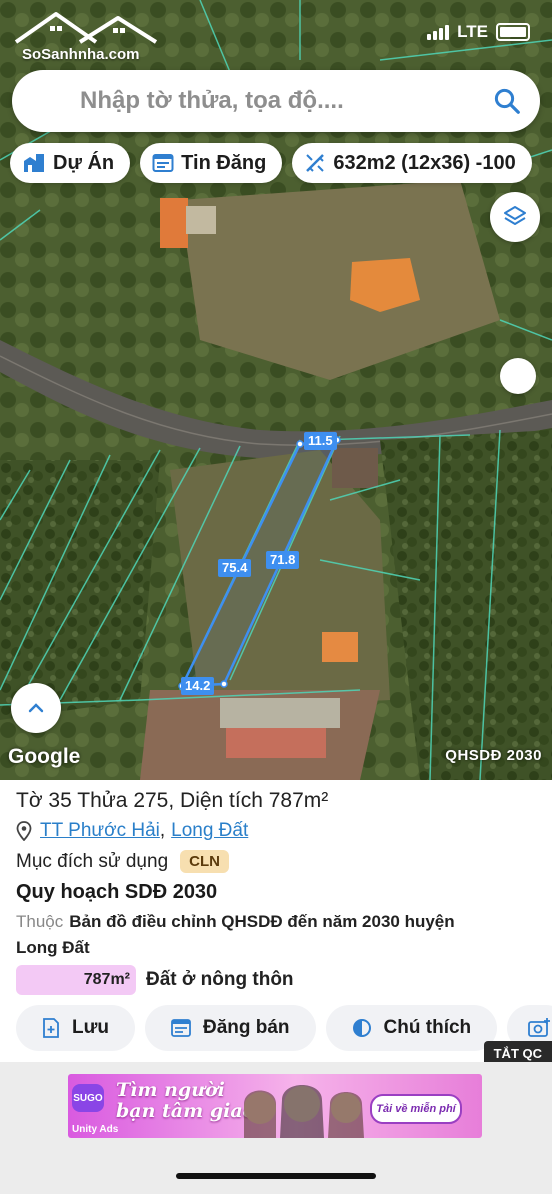 This screenshot has width=552, height=1194. What do you see at coordinates (235, 568) in the screenshot?
I see `dimension-label-left: 75.4` at bounding box center [235, 568].